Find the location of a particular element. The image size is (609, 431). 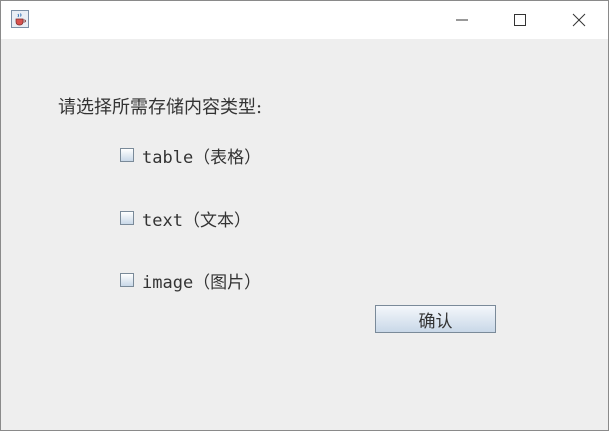

option-text: text（文本） is located at coordinates (185, 218).